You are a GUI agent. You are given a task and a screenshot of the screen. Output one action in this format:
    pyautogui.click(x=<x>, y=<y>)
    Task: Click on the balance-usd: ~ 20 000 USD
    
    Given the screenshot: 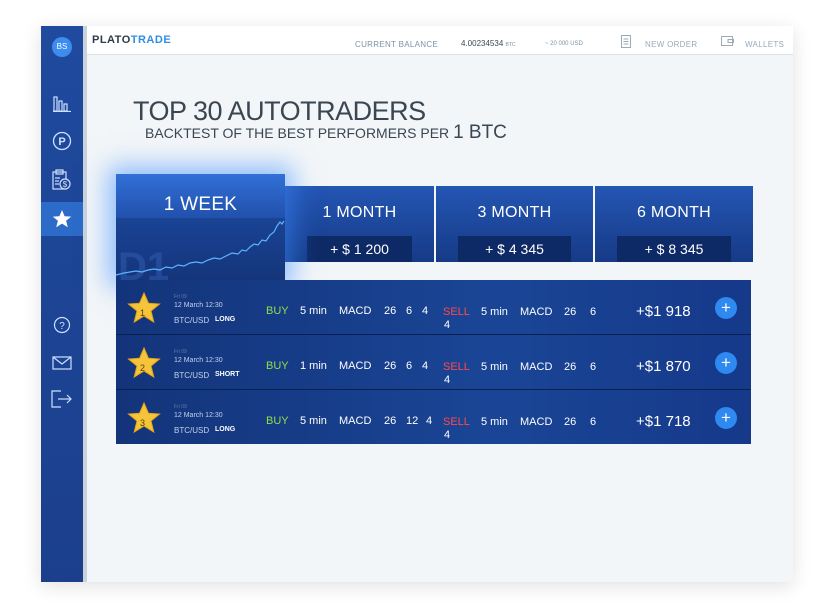 What is the action you would take?
    pyautogui.click(x=564, y=44)
    